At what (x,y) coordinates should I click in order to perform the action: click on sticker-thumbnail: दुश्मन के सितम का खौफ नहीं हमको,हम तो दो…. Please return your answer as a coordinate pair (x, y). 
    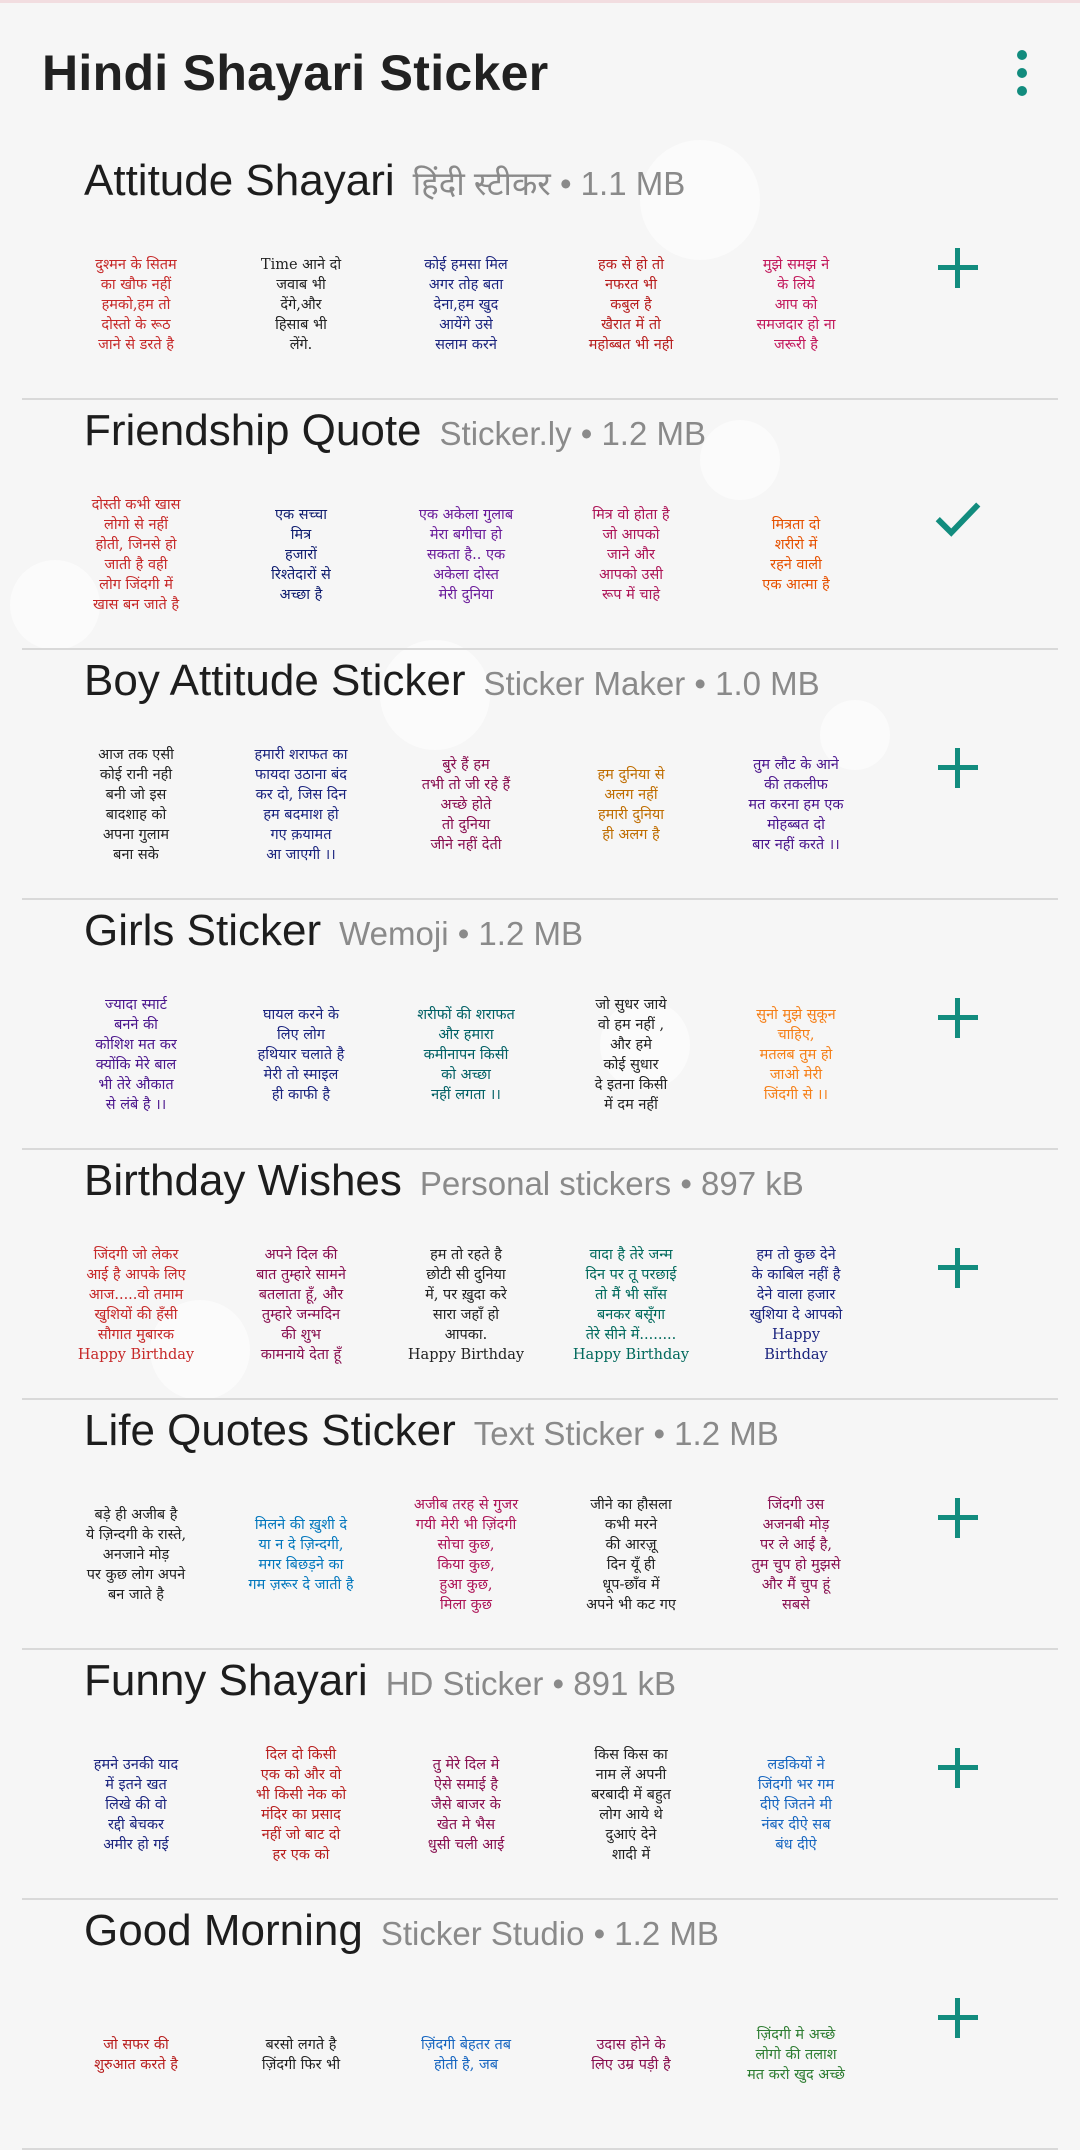
    Looking at the image, I should click on (136, 305).